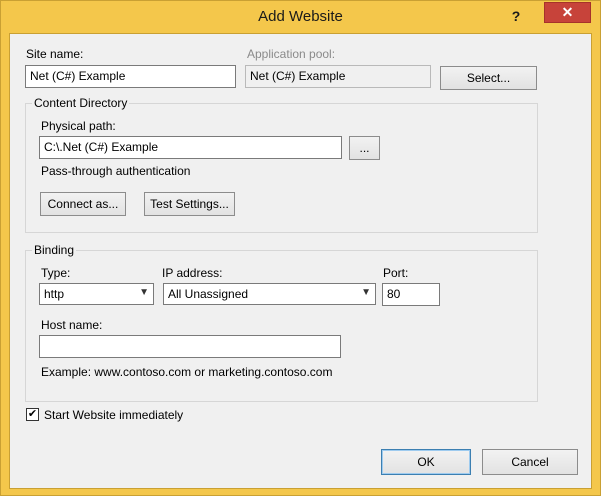 The height and width of the screenshot is (496, 601). What do you see at coordinates (291, 54) in the screenshot?
I see `application-pool-label: Application pool:` at bounding box center [291, 54].